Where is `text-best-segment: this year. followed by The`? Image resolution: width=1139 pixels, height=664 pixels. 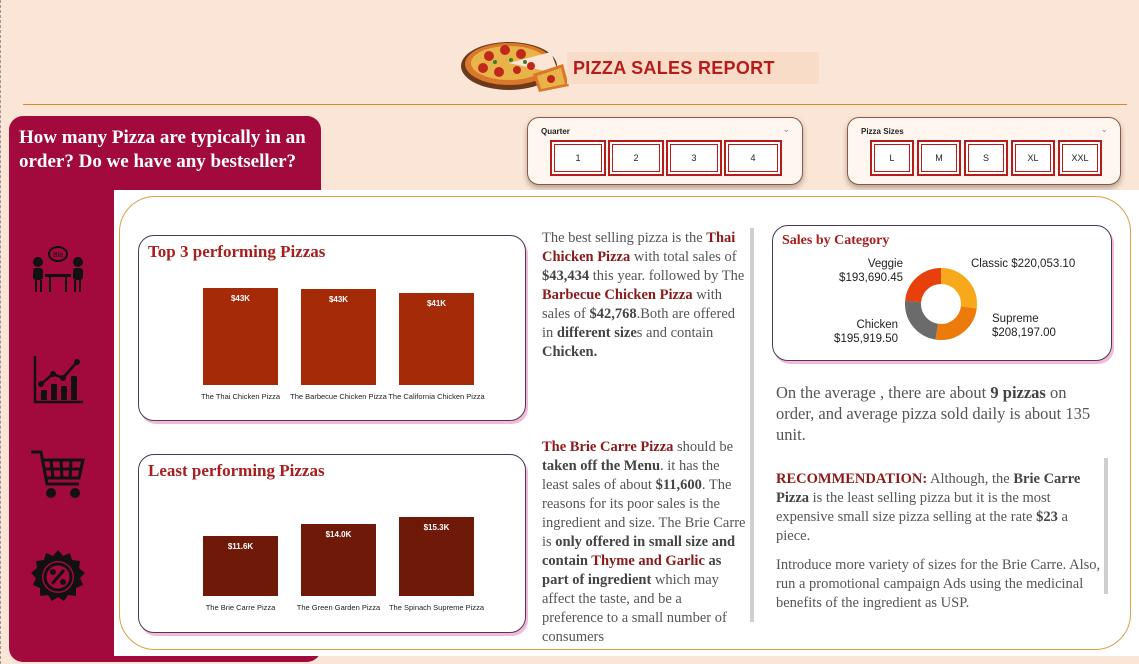 text-best-segment: this year. followed by The is located at coordinates (667, 276).